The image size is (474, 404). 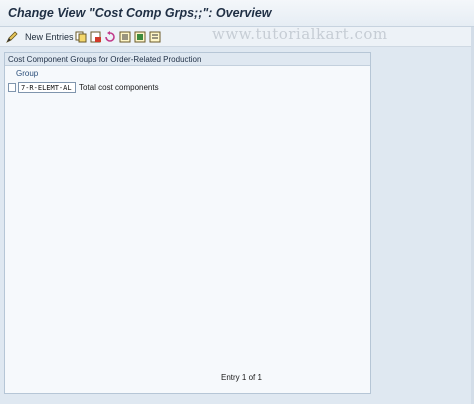 I want to click on deselect-all-icon, so click(x=155, y=39).